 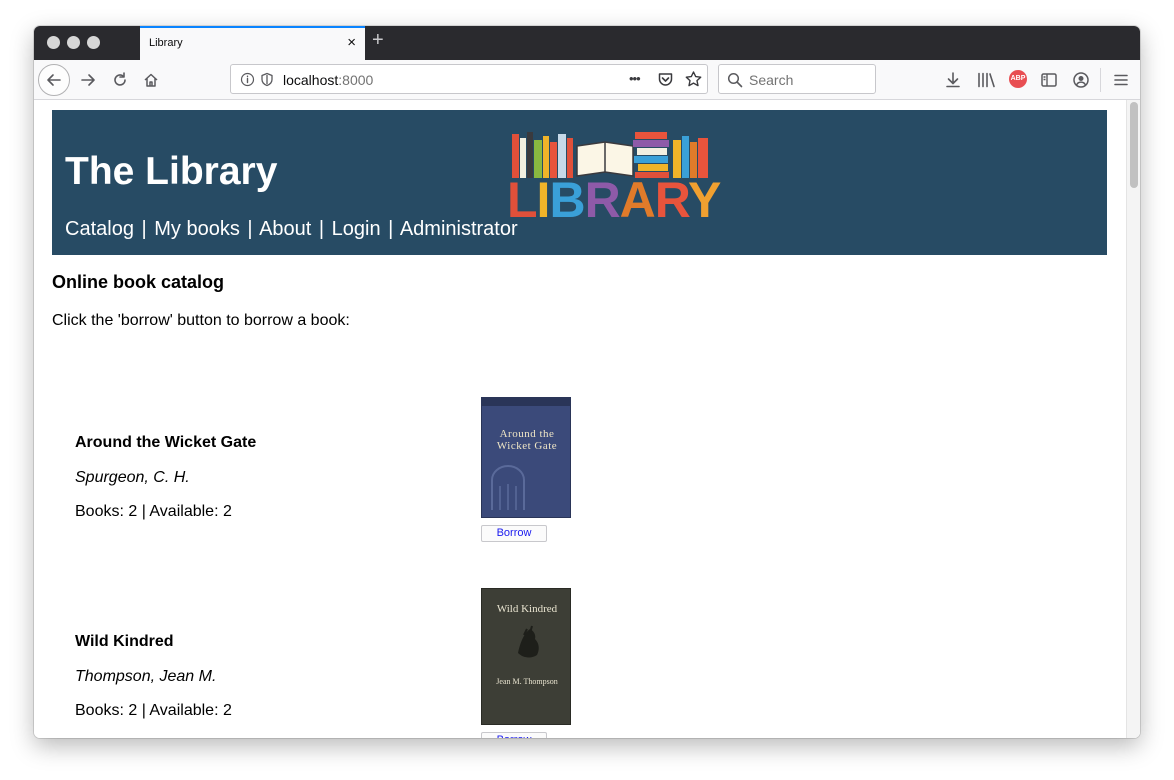 I want to click on book-cover-image: Wild Kindred Jean M. Thompson, so click(x=526, y=656).